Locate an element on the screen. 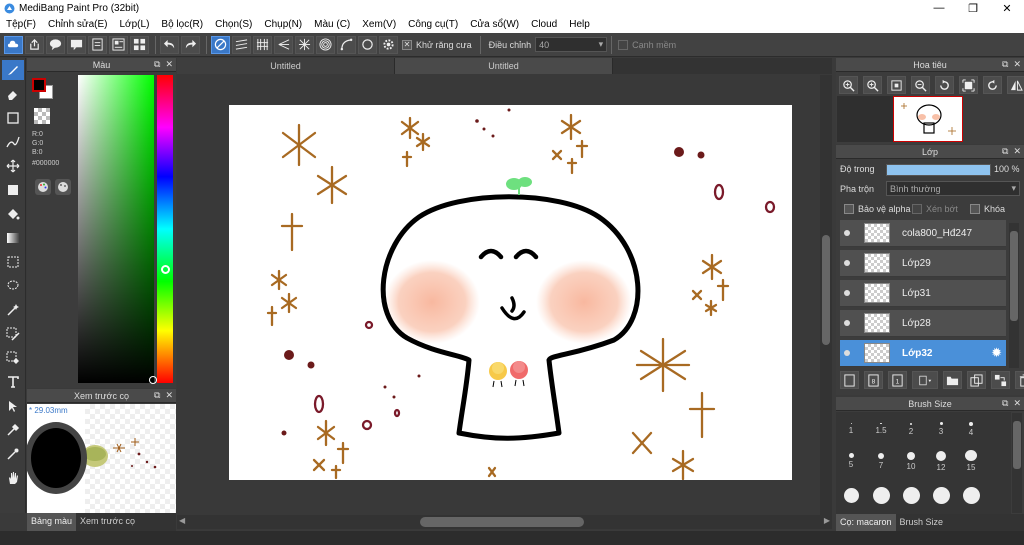 The image size is (1024, 545). palette-edit-icon is located at coordinates (63, 187).